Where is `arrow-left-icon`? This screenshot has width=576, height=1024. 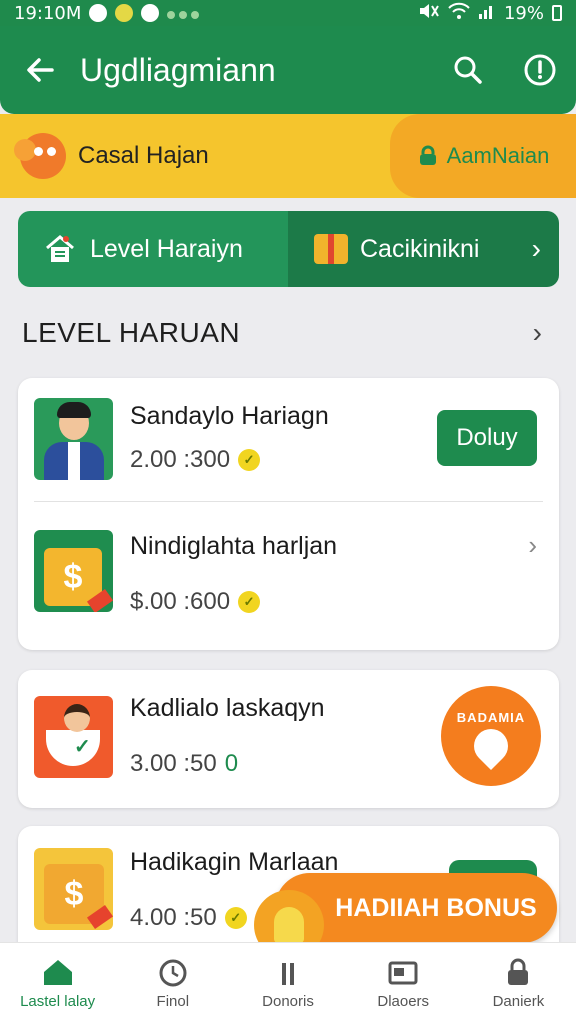
arrow-left-icon is located at coordinates (40, 70).